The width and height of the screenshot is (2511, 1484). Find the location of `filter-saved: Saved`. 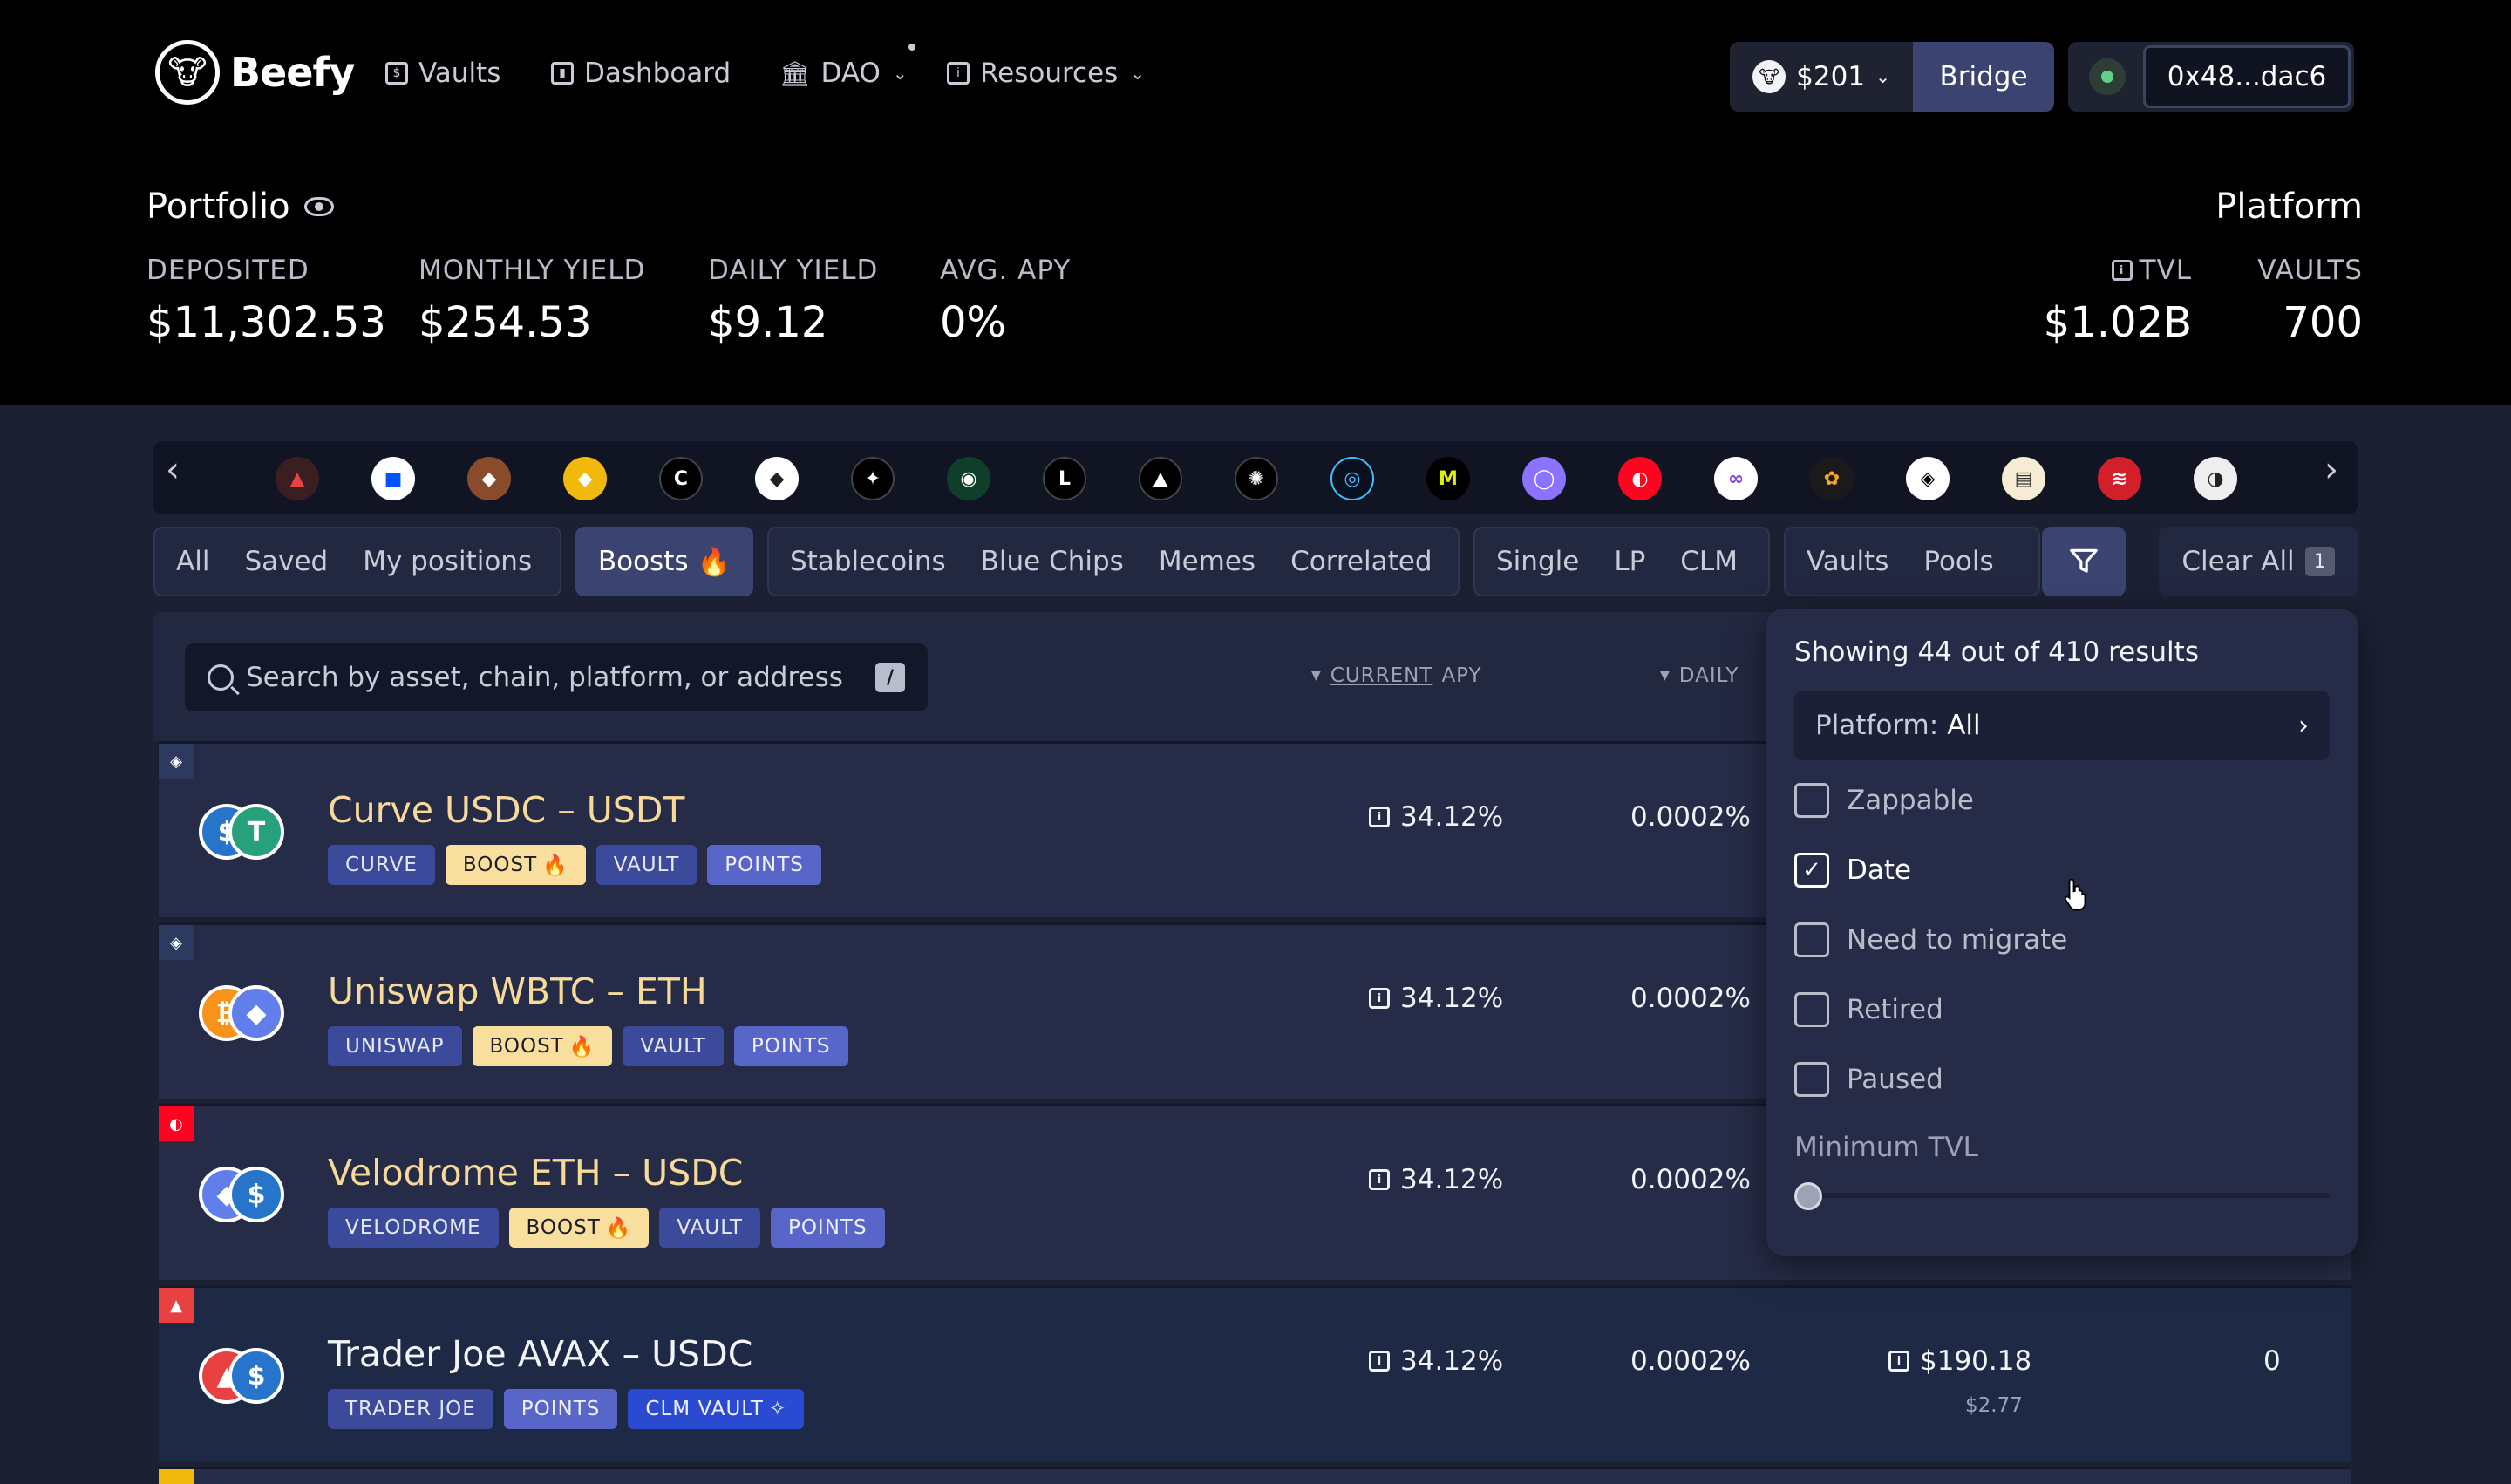

filter-saved: Saved is located at coordinates (286, 561).